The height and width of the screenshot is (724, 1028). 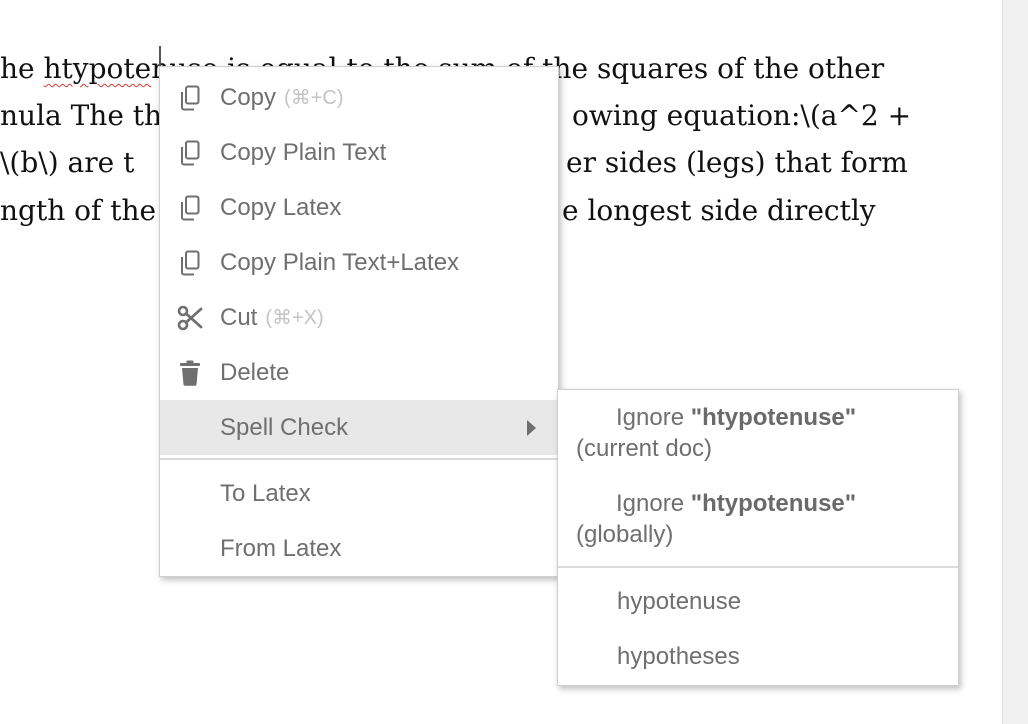 I want to click on text-line-4-start: ngth of the, so click(x=78, y=210).